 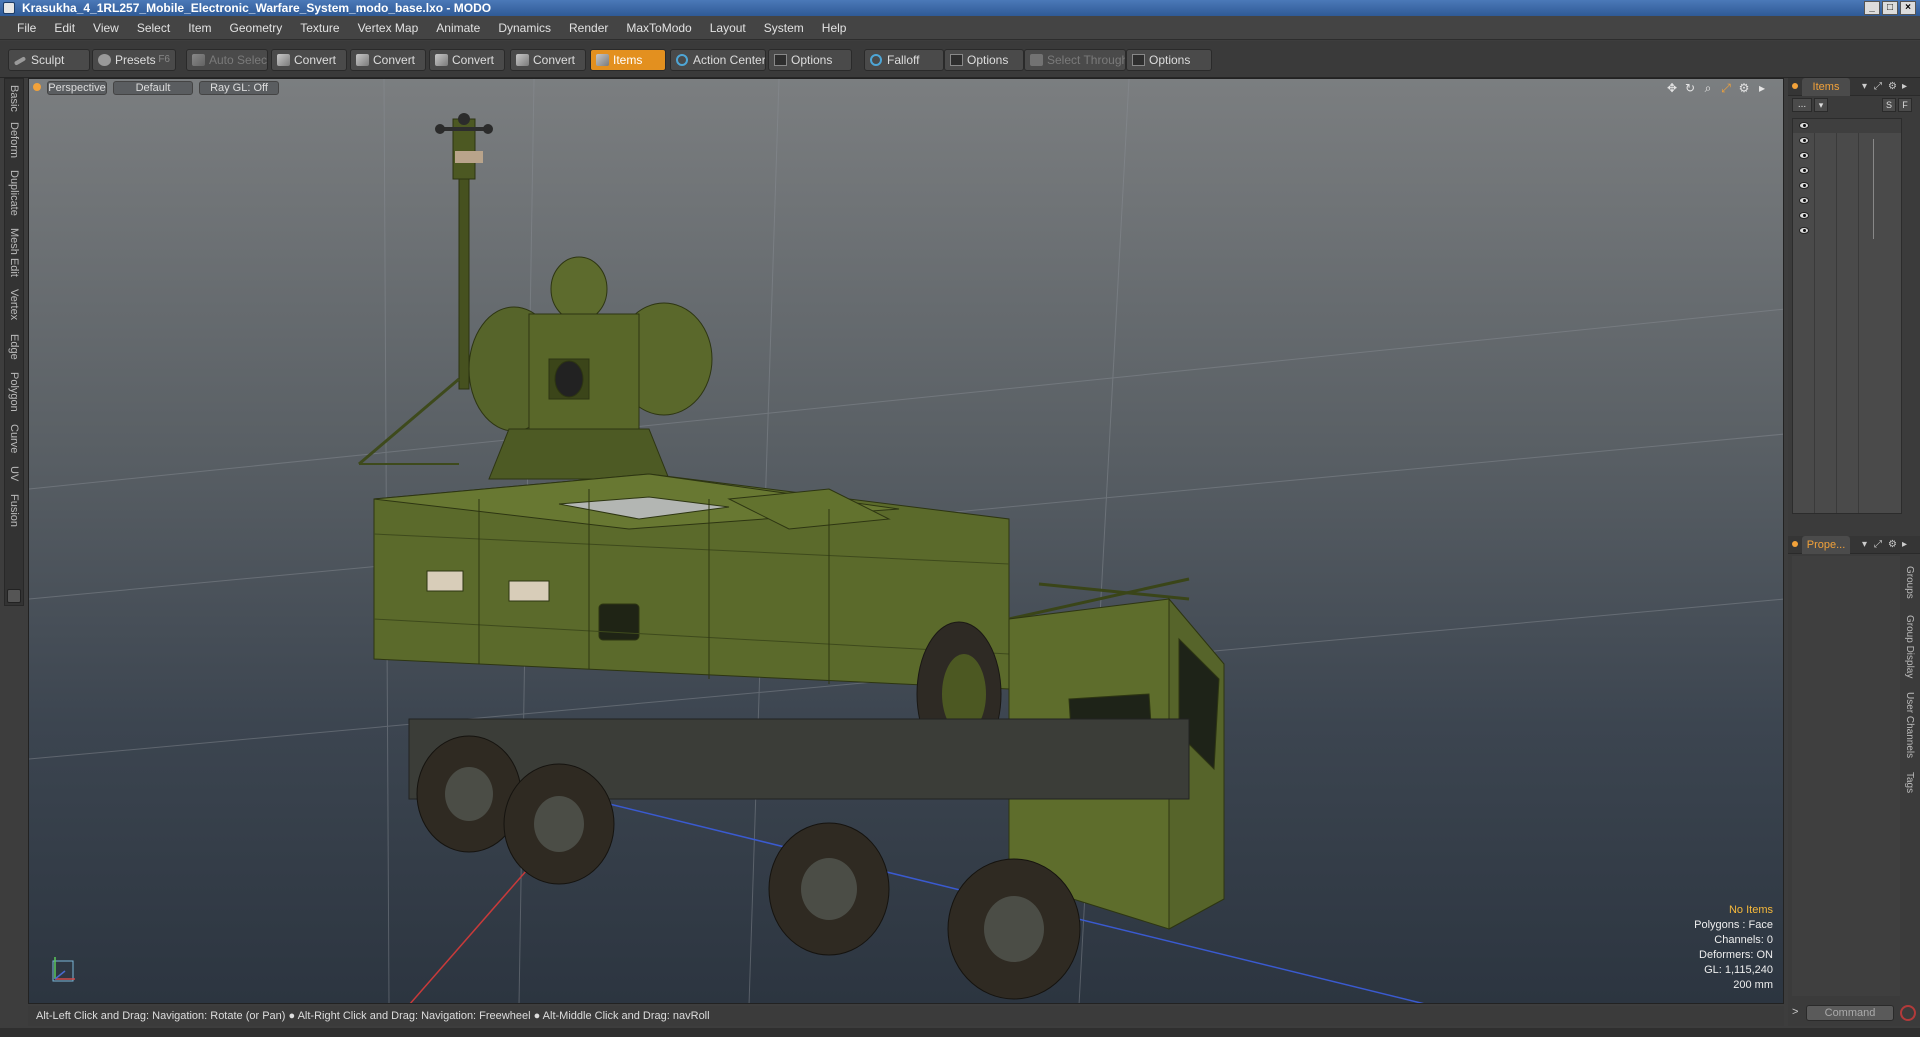 I want to click on options-label-2: Options, so click(x=988, y=60).